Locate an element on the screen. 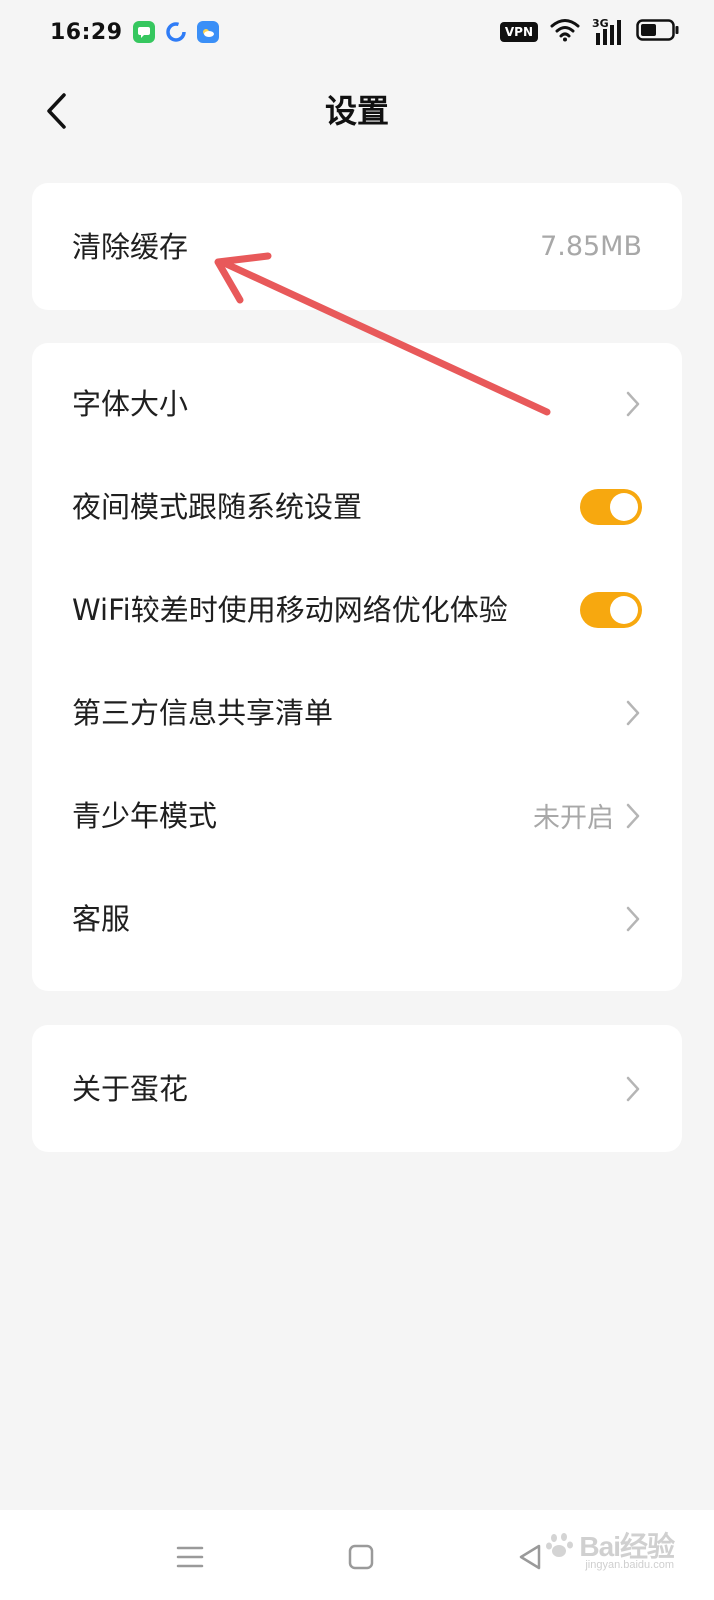 This screenshot has height=1600, width=714. weather-app-icon is located at coordinates (207, 32).